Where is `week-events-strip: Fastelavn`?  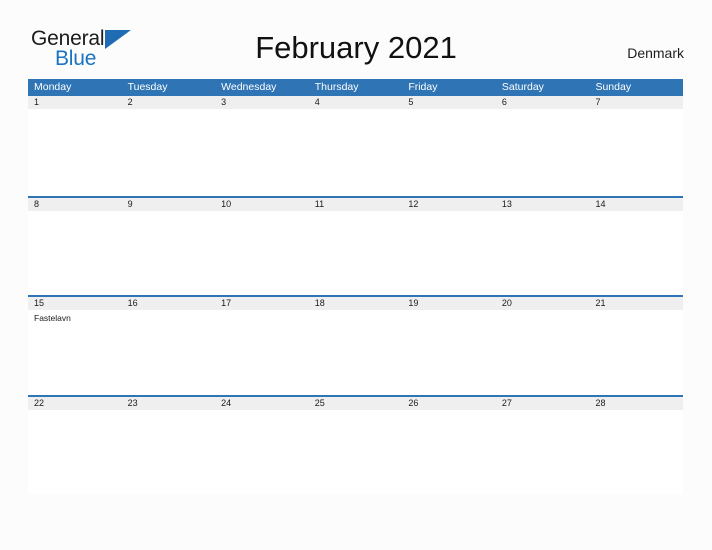 week-events-strip: Fastelavn is located at coordinates (355, 352).